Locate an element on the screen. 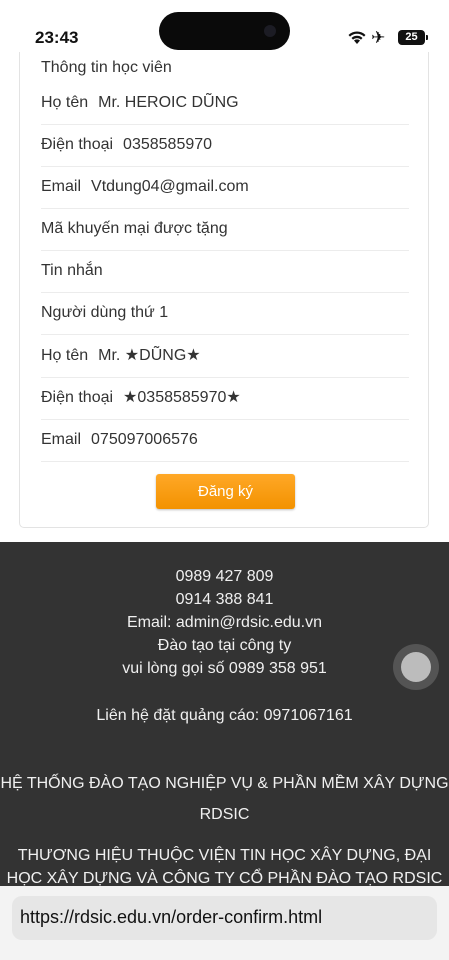 The width and height of the screenshot is (449, 960). url-text: https://rdsic.edu.vn/order-confirm.html is located at coordinates (171, 917).